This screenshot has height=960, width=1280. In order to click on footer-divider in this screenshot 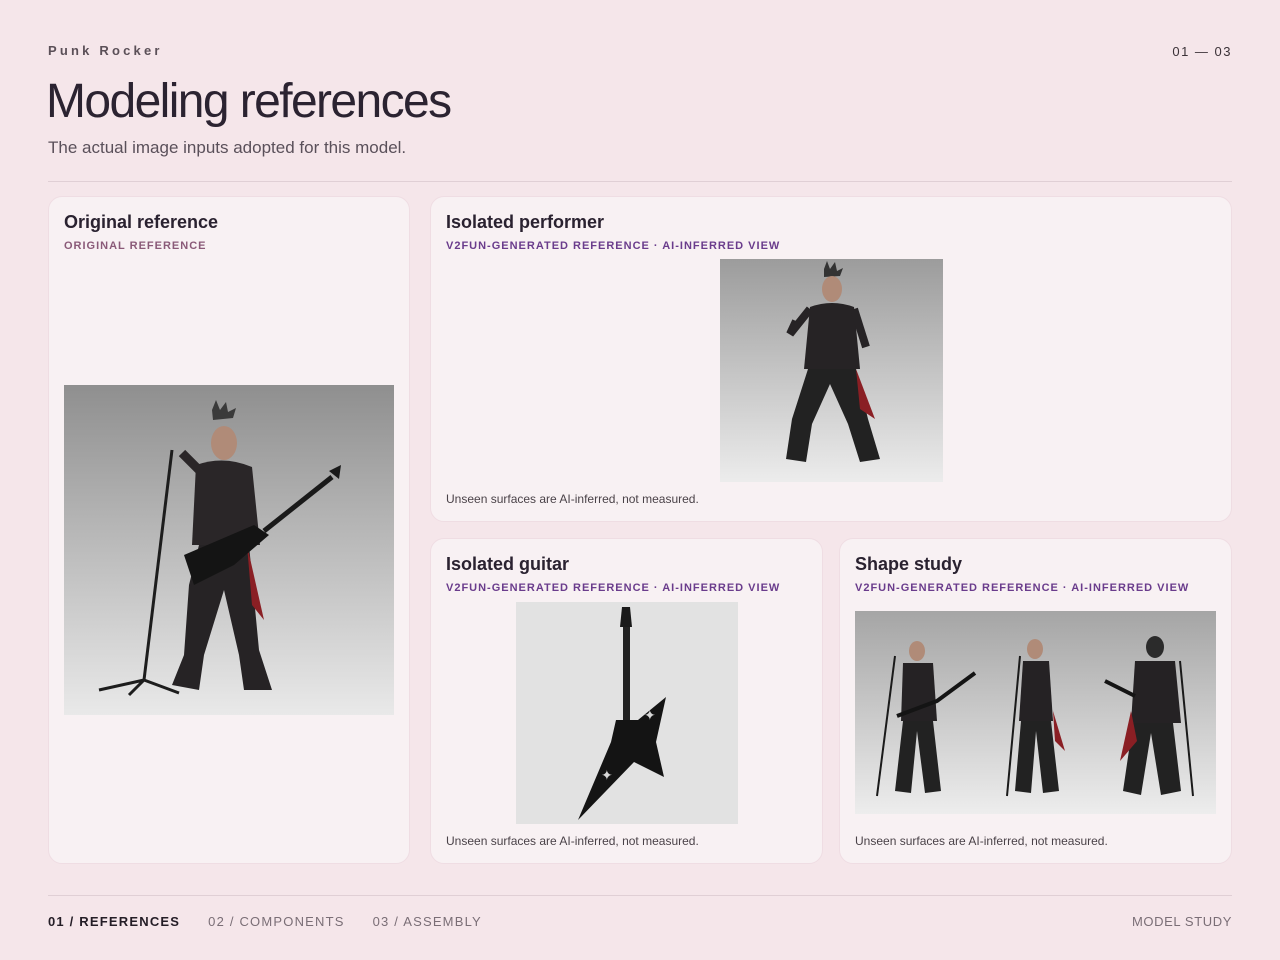, I will do `click(640, 895)`.